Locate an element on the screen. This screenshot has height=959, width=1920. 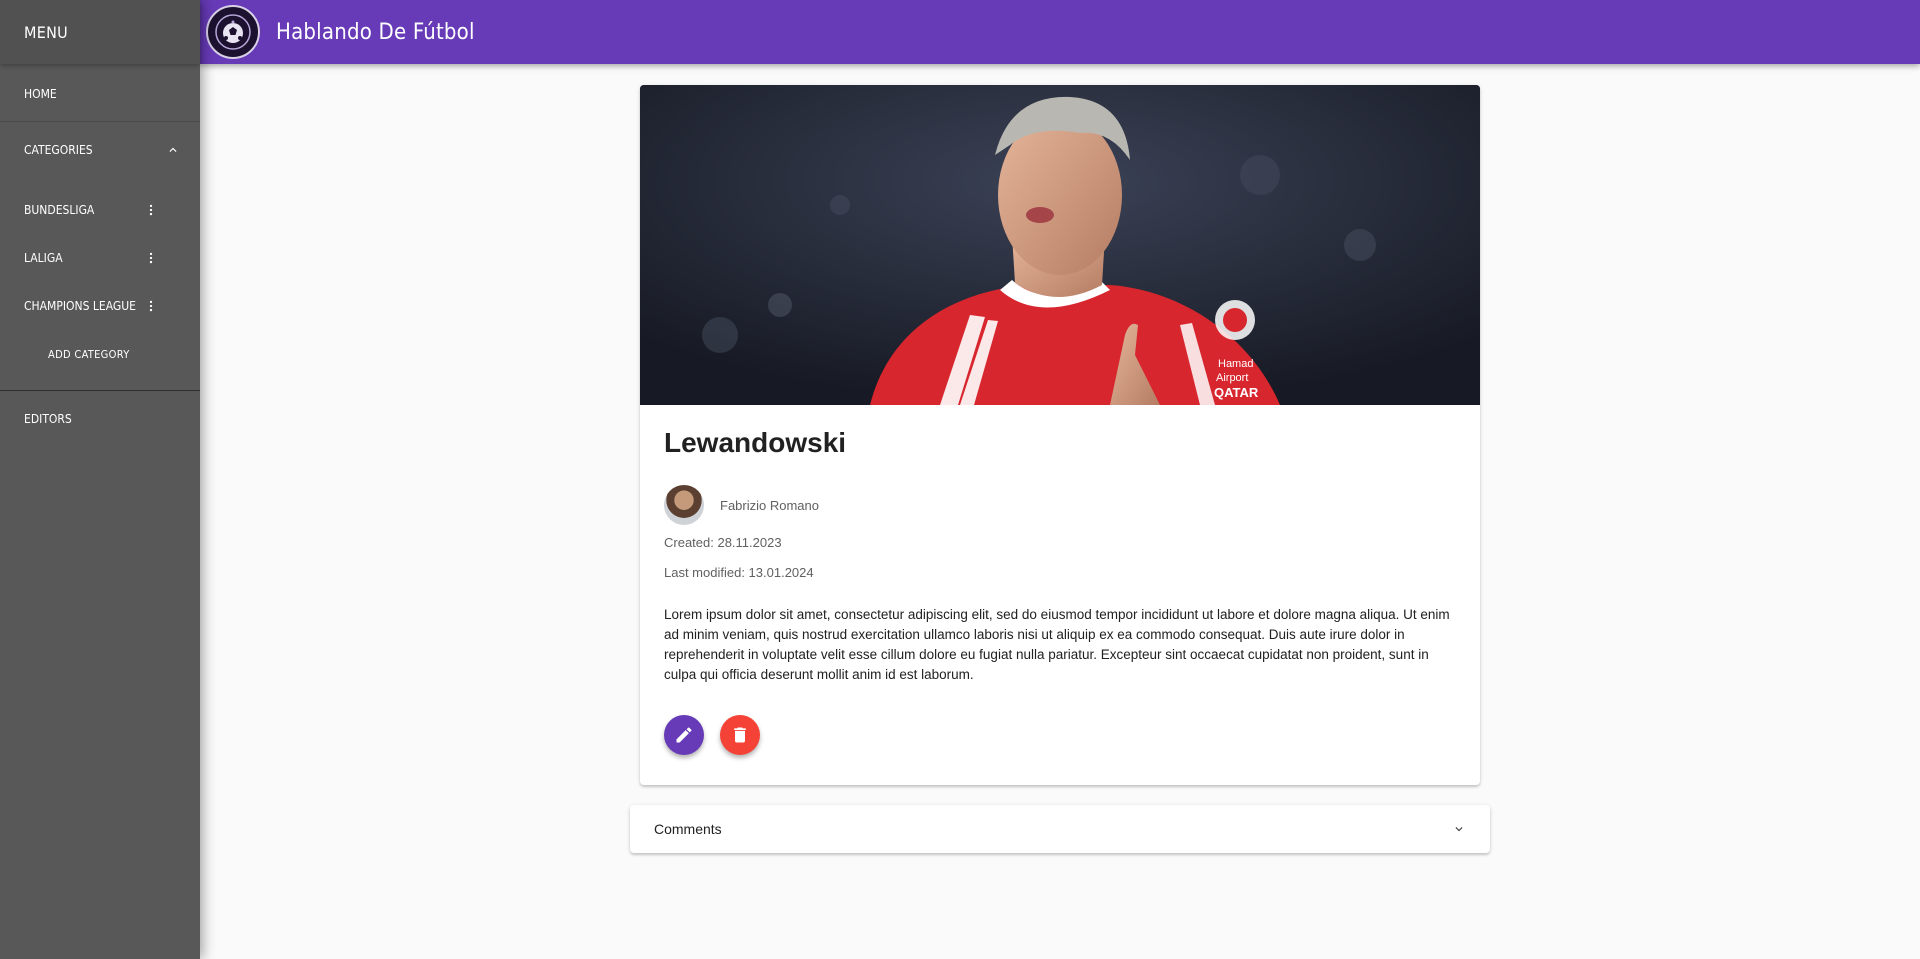
author-row: Fabrizio Romano is located at coordinates (1060, 505).